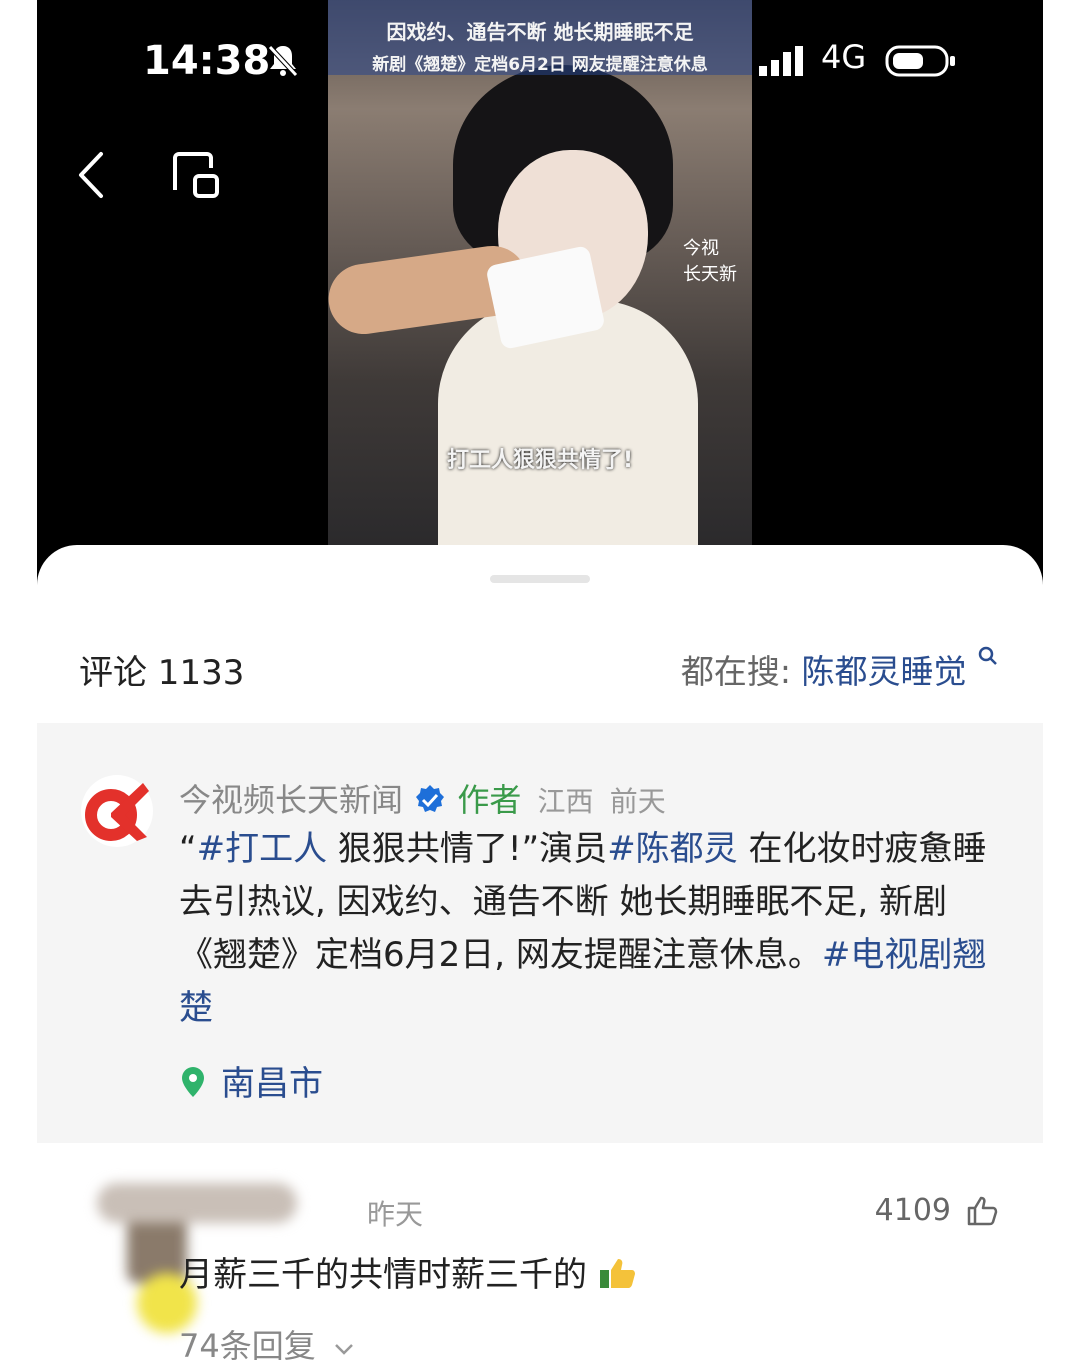 This screenshot has height=1366, width=1080. Describe the element at coordinates (291, 800) in the screenshot. I see `author-name: 今视频长天新闻` at that location.